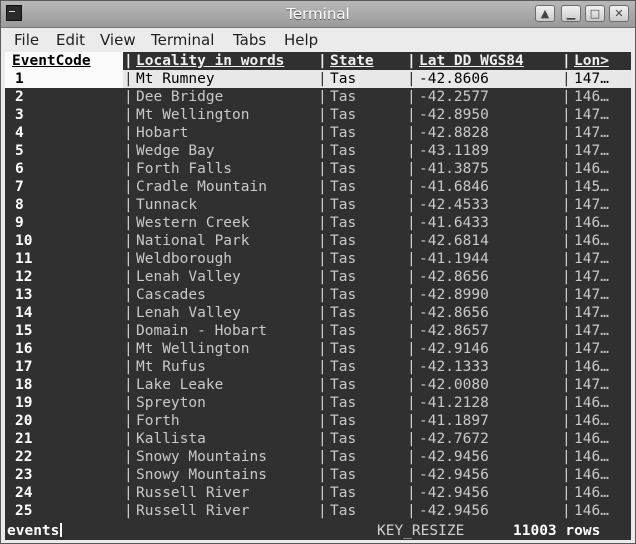  Describe the element at coordinates (318, 187) in the screenshot. I see `table-row: 7 Cradle Mountain Tas -41.6846 145… | | | |` at that location.